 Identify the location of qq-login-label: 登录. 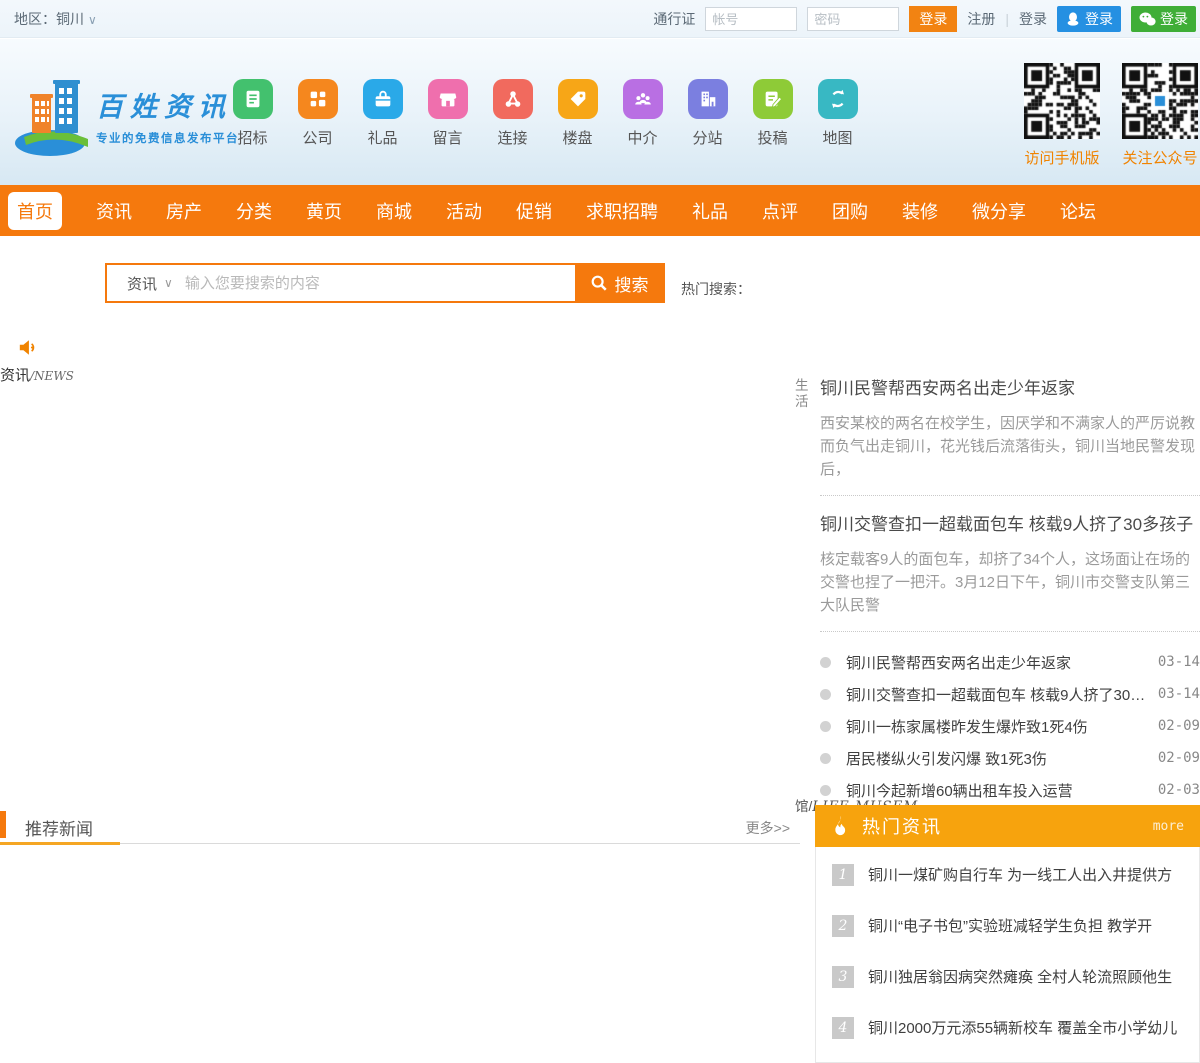
(1099, 19).